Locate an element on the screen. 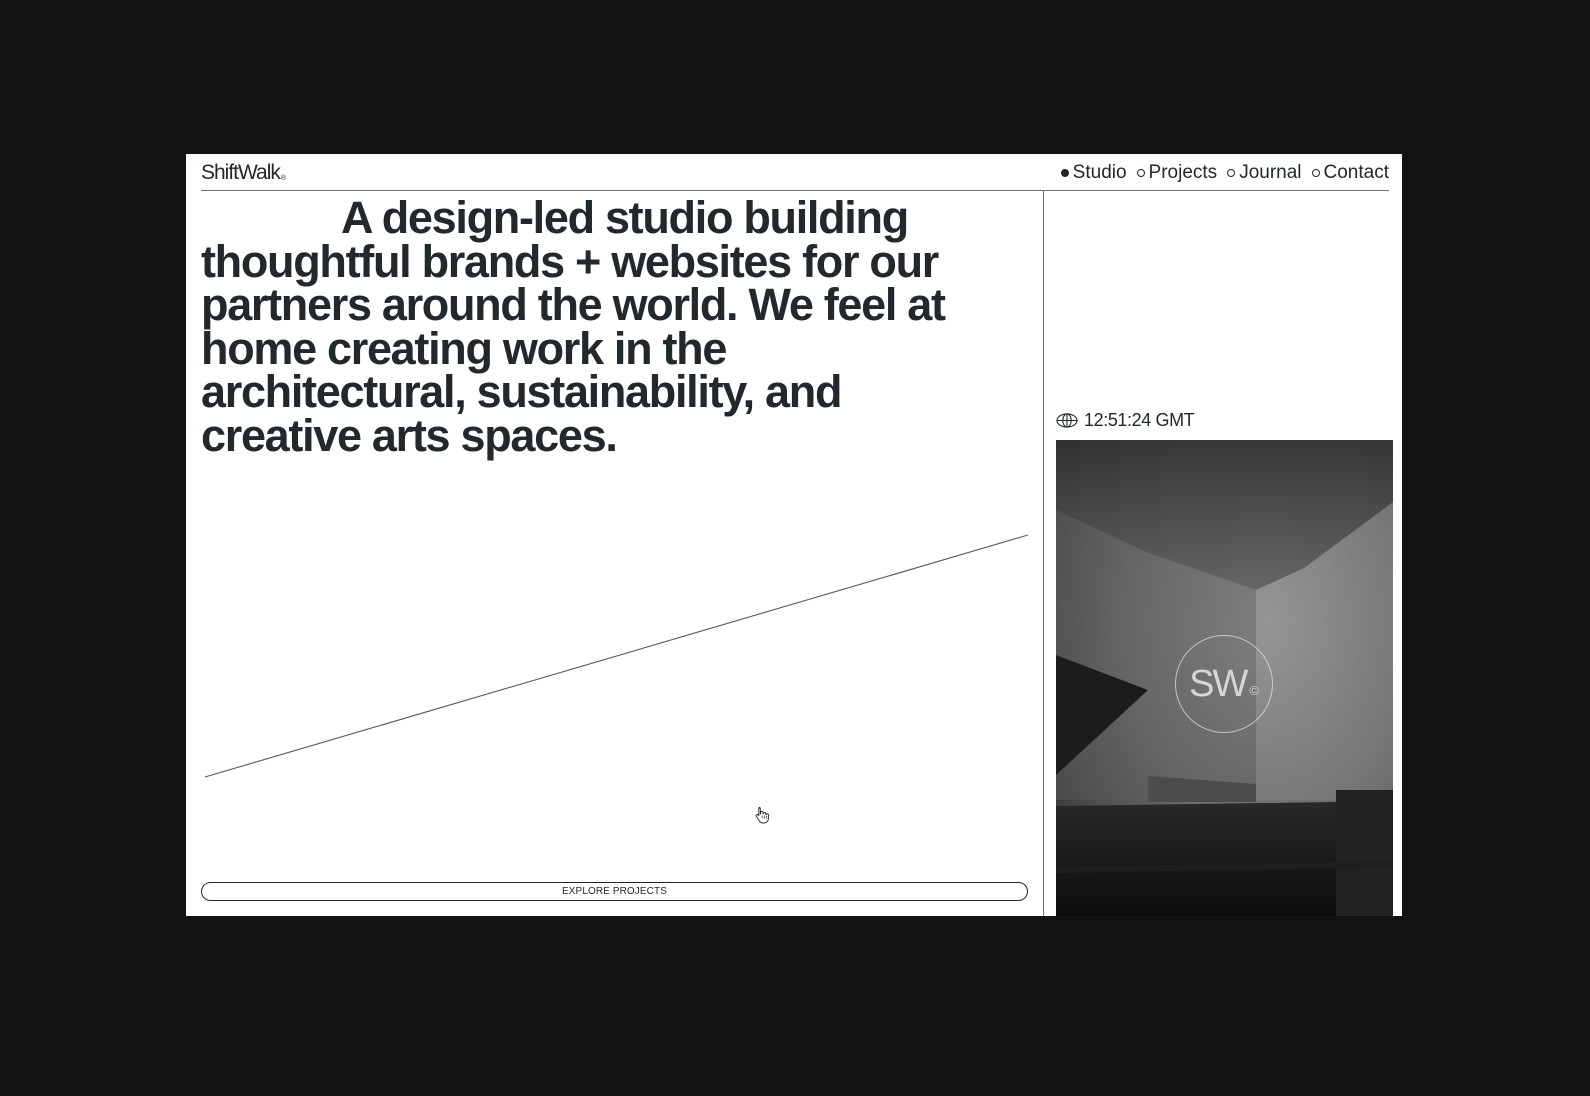  nav-item-projects: Projects is located at coordinates (1177, 173).